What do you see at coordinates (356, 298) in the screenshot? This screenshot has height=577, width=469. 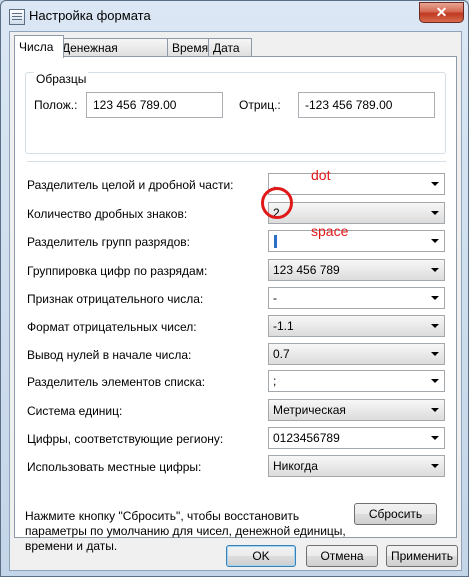 I see `negative-sign-combo: -` at bounding box center [356, 298].